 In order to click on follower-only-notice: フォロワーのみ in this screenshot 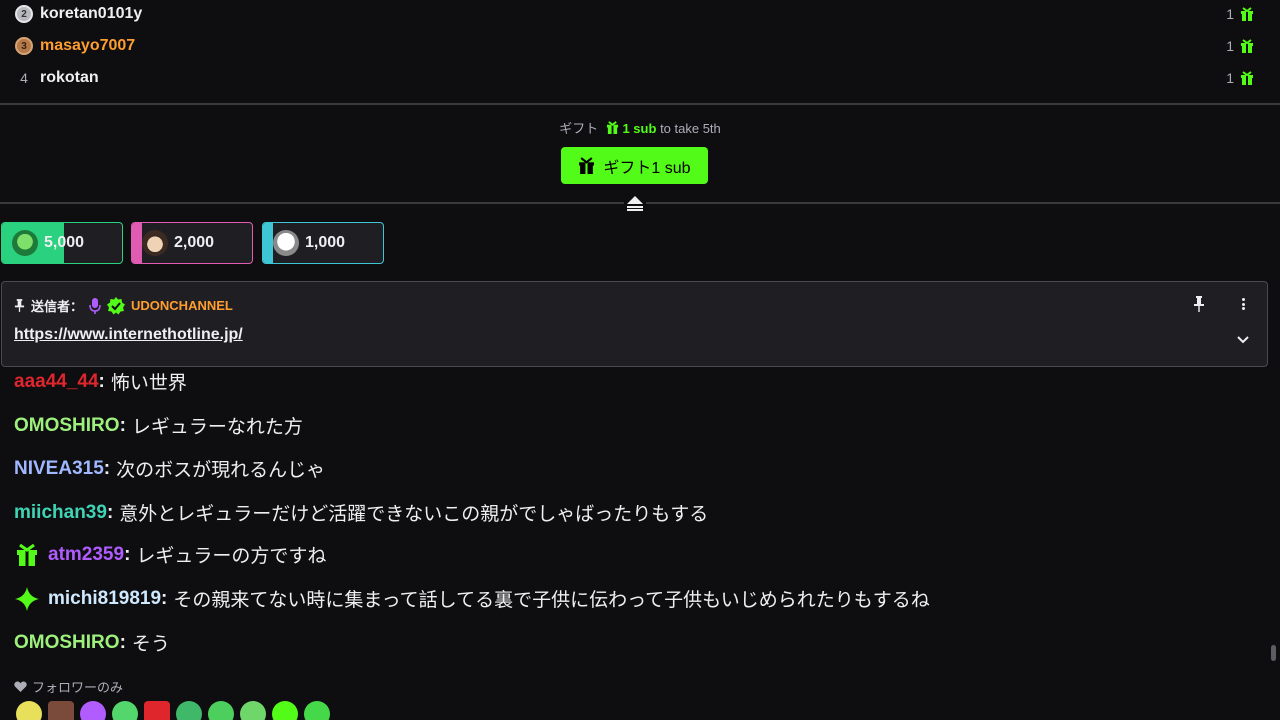, I will do `click(68, 686)`.